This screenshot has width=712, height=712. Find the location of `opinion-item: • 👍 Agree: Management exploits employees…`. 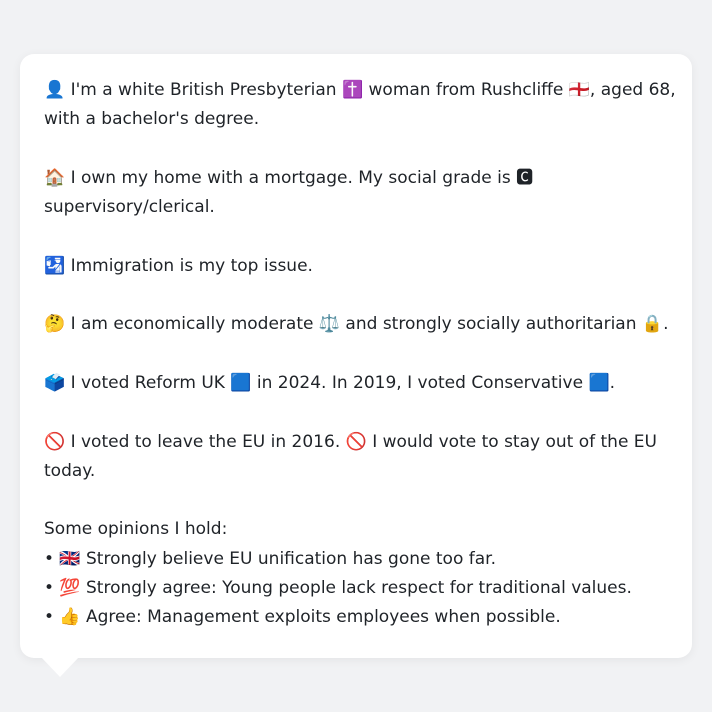

opinion-item: • 👍 Agree: Management exploits employees… is located at coordinates (302, 617).